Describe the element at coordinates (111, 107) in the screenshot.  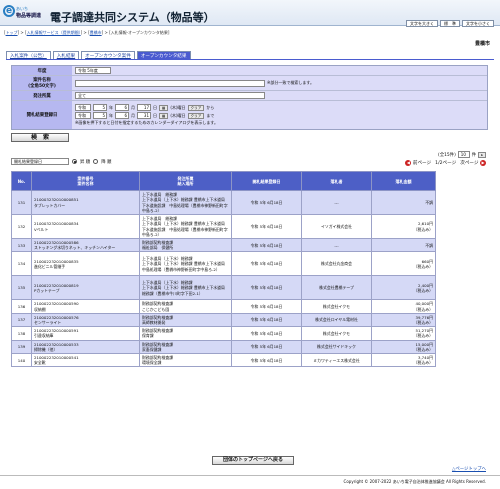
I see `year-unit: 年` at that location.